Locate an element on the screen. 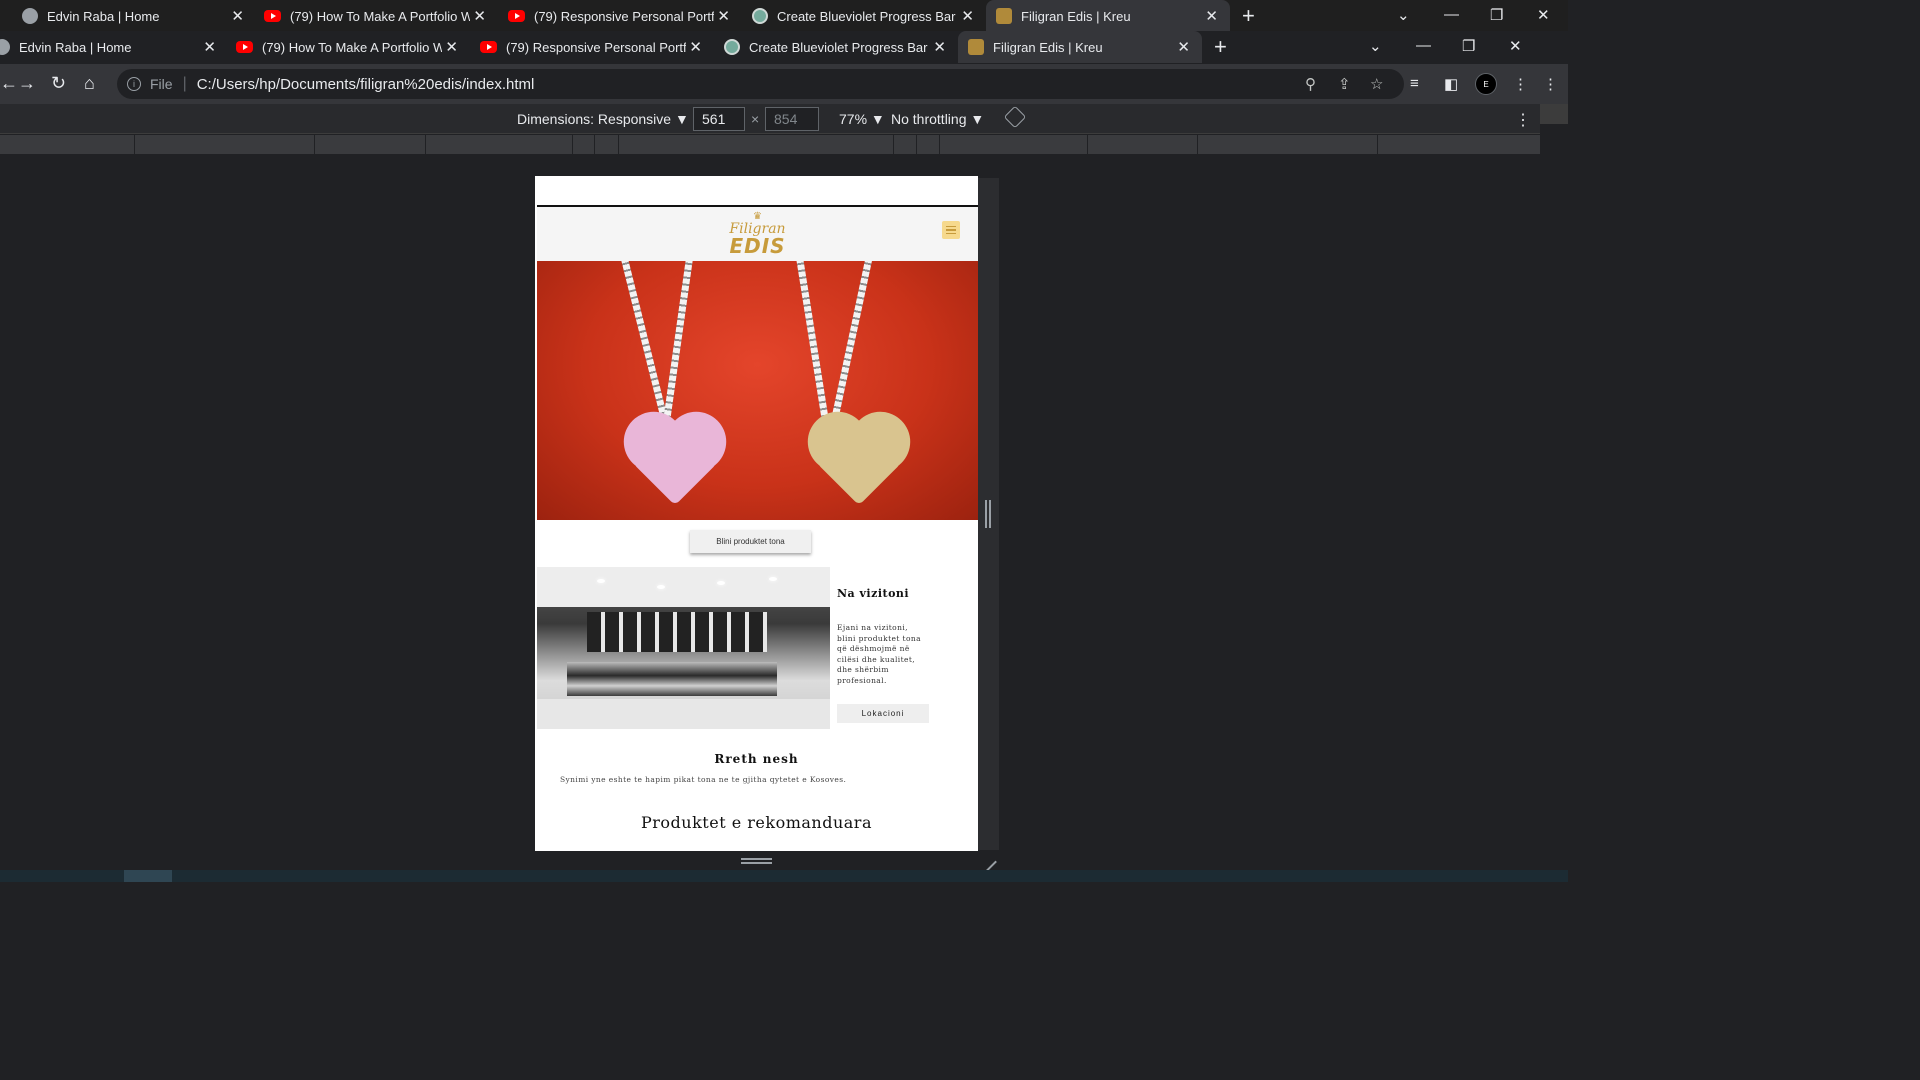 This screenshot has height=1080, width=1920. info-icon: i is located at coordinates (134, 84).